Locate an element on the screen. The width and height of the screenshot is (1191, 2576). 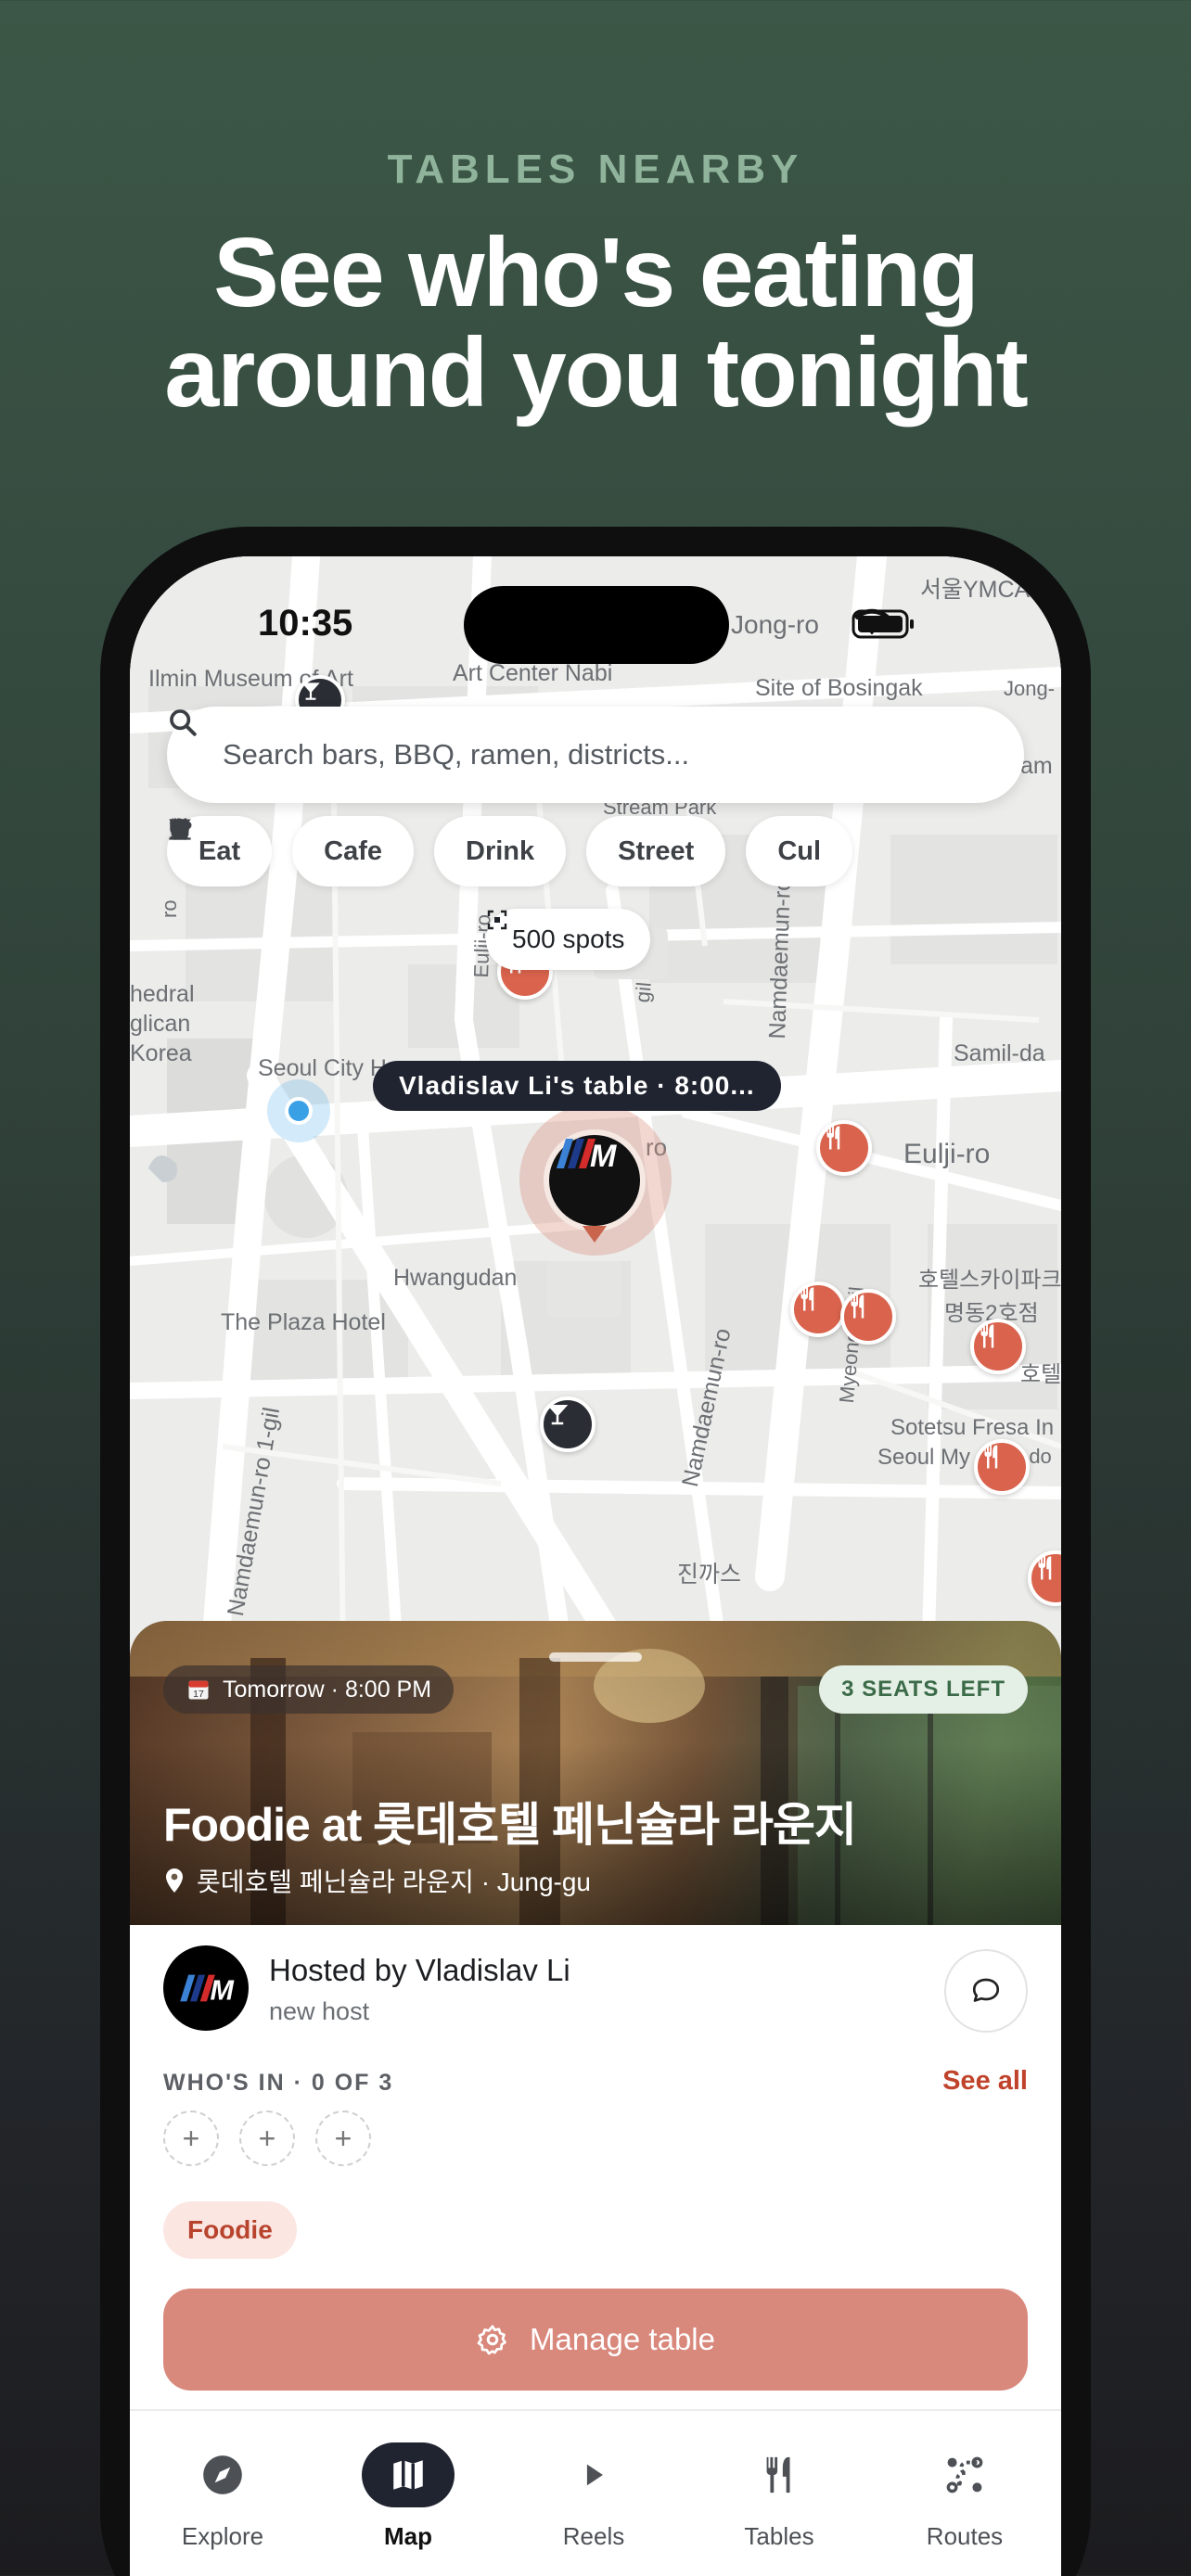
map-label: Hwangudan is located at coordinates (455, 1278).